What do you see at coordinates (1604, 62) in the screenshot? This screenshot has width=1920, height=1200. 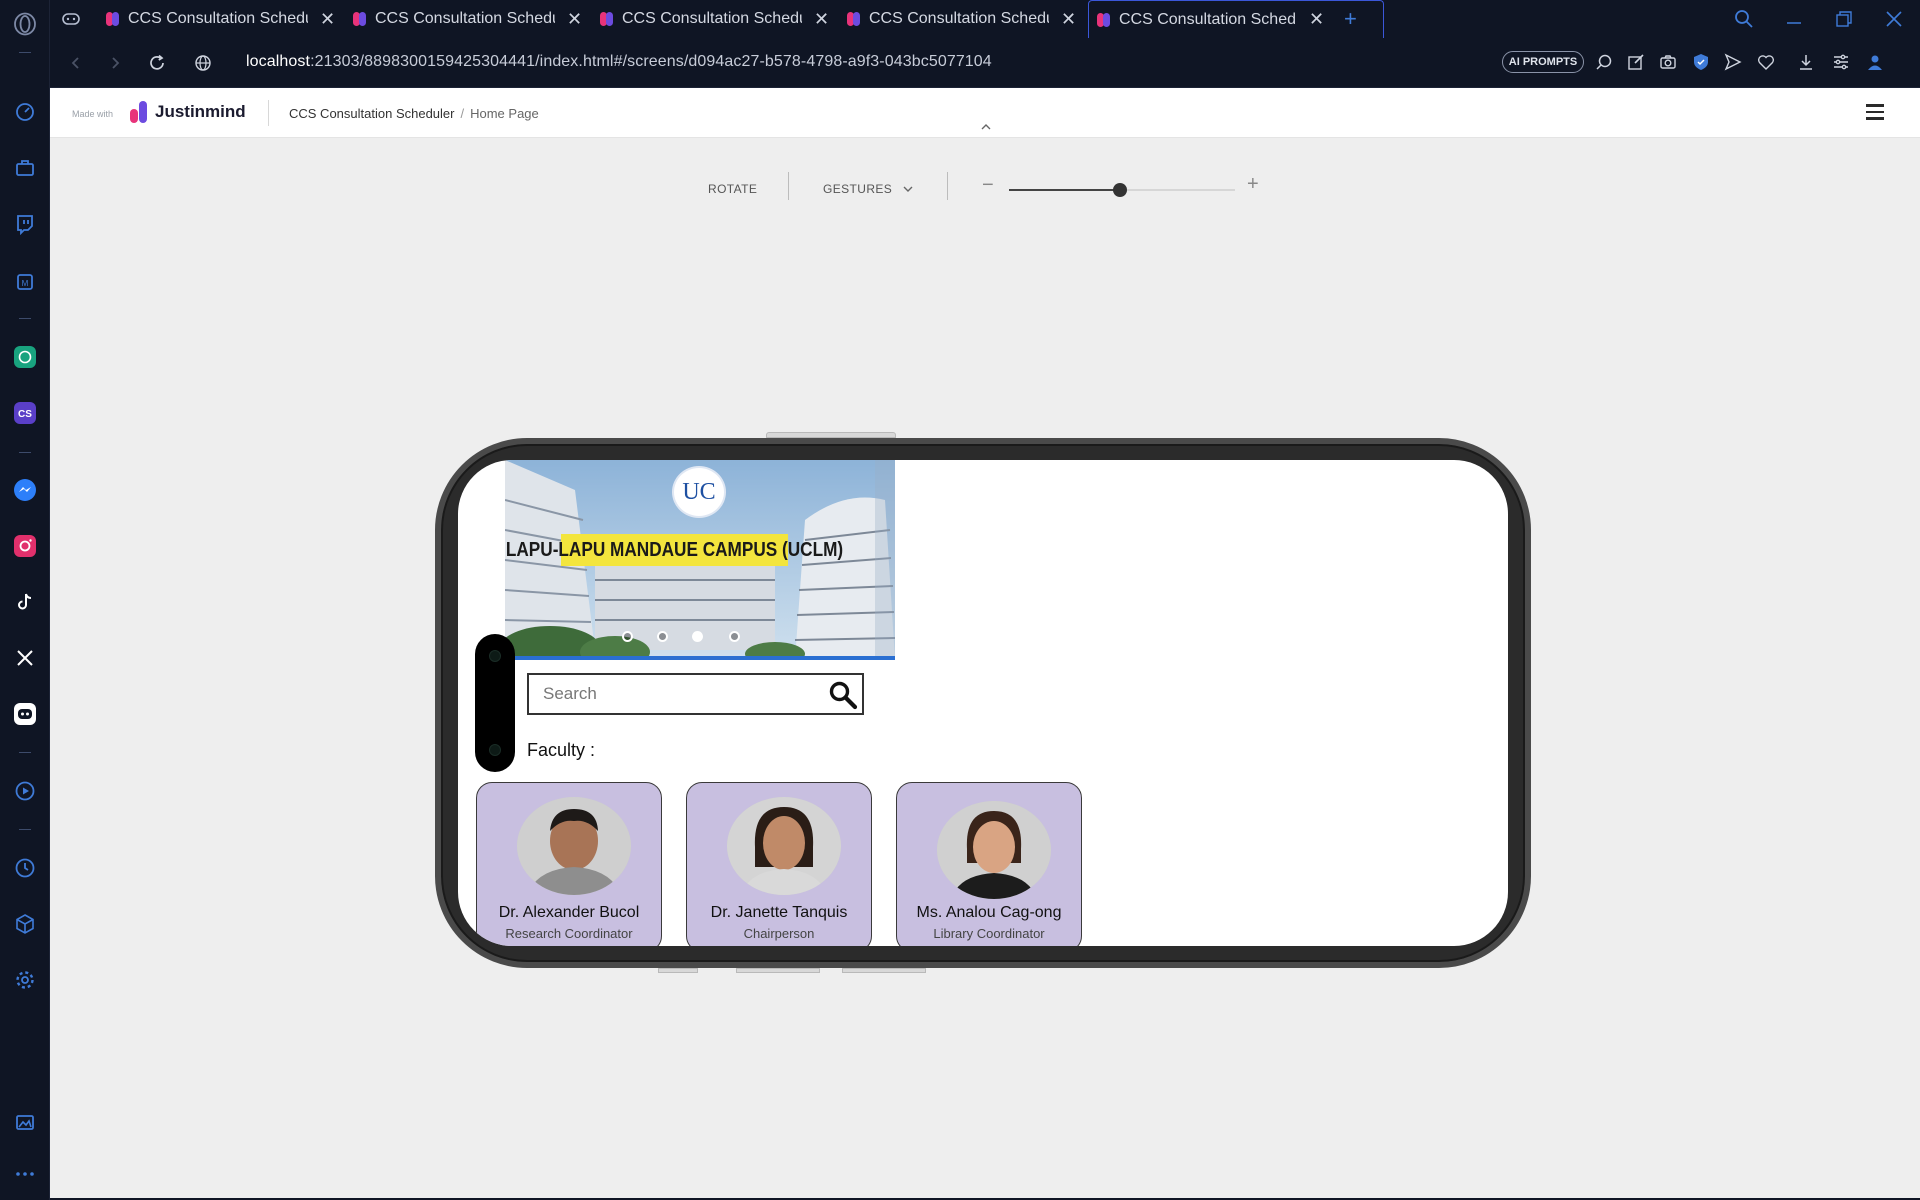 I see `lens-search-icon` at bounding box center [1604, 62].